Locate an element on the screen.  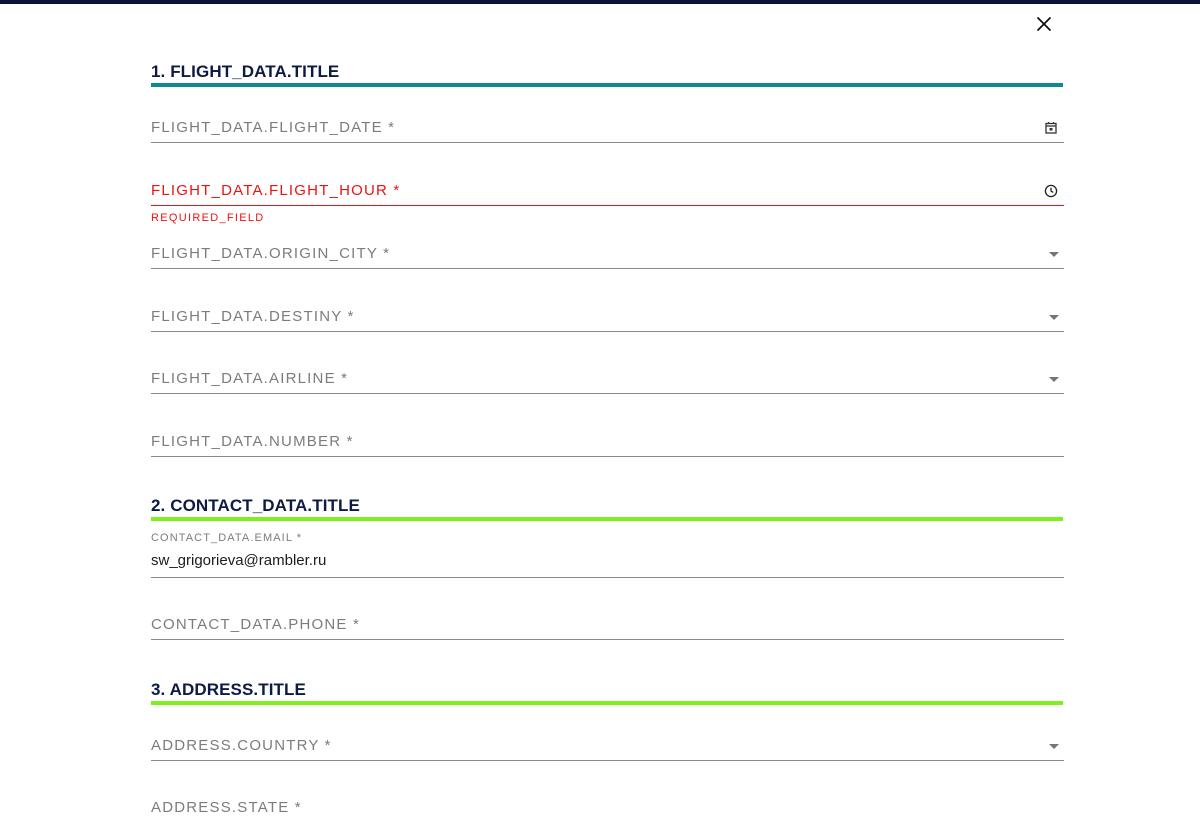
email-label: CONTACT_DATA.EMAIL * is located at coordinates (227, 538).